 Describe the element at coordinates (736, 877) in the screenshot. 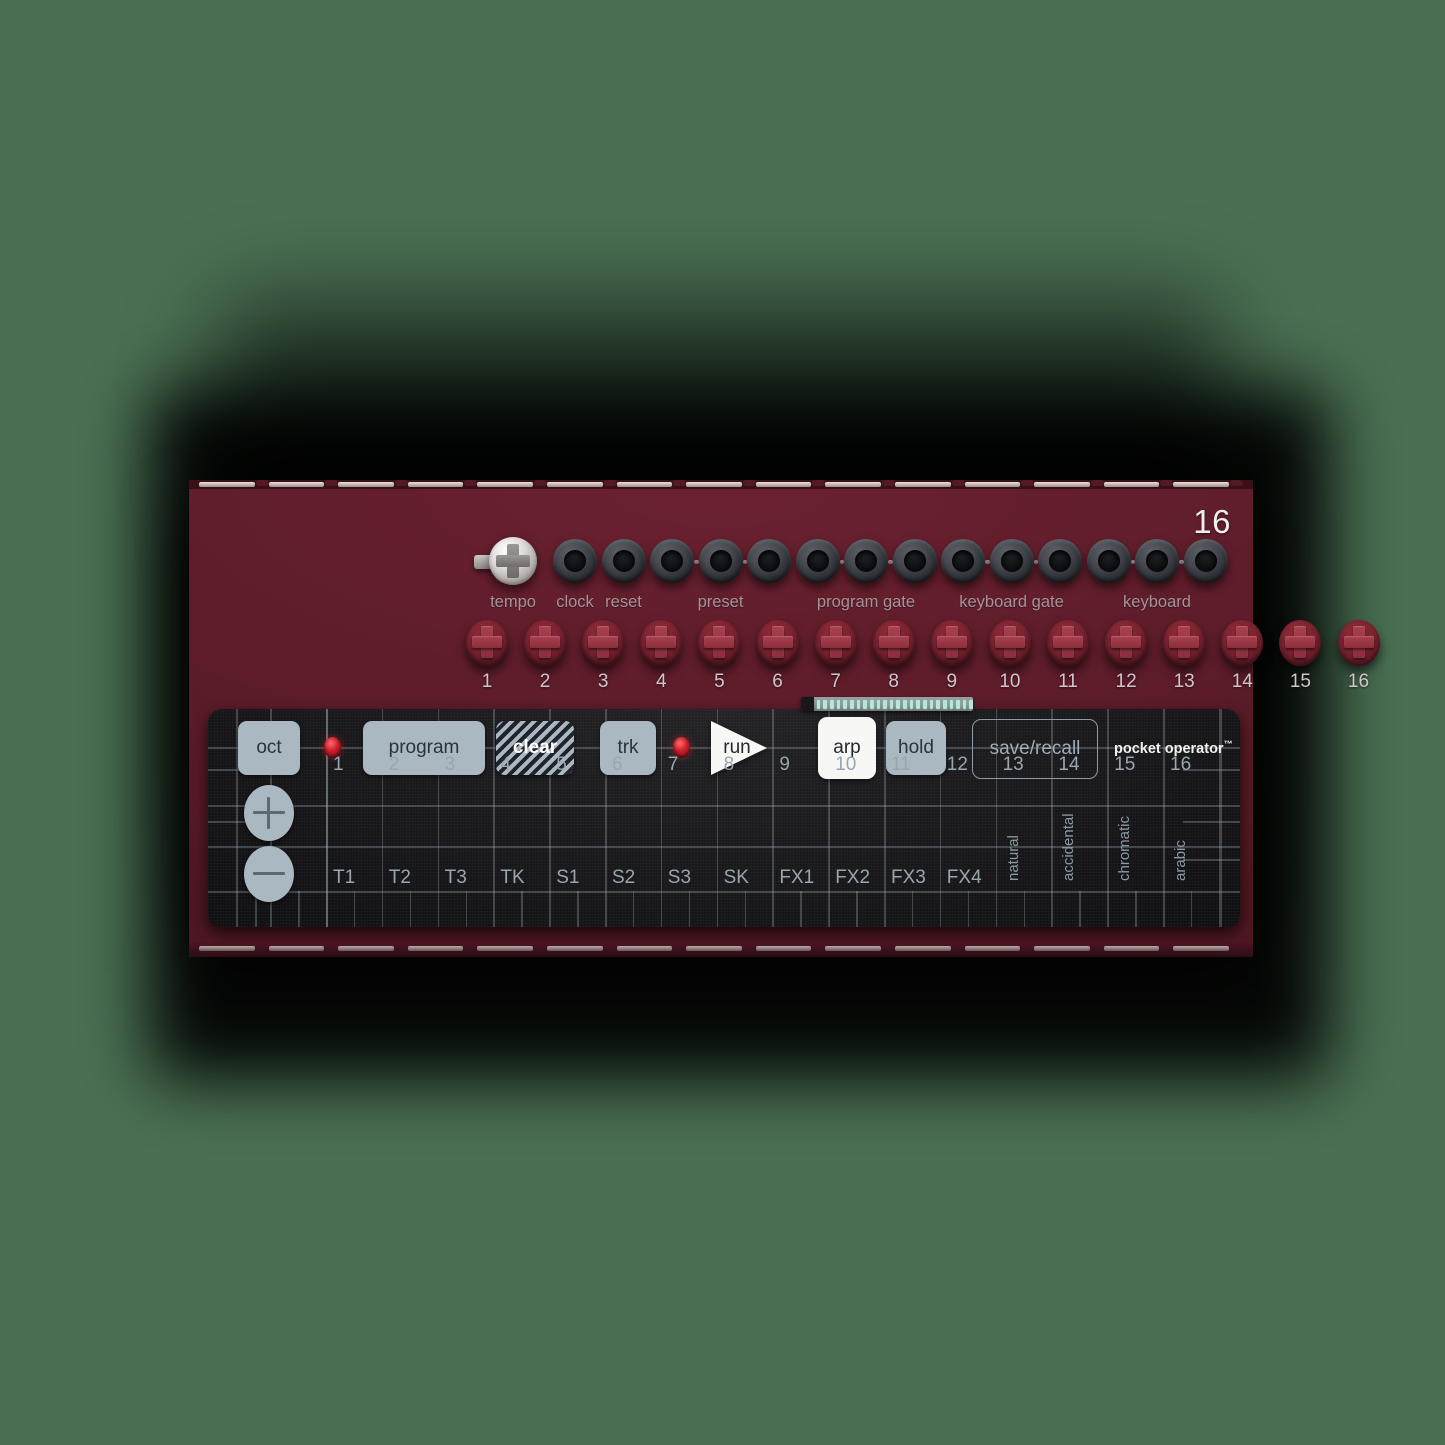

I see `track-label-sk: SK` at that location.